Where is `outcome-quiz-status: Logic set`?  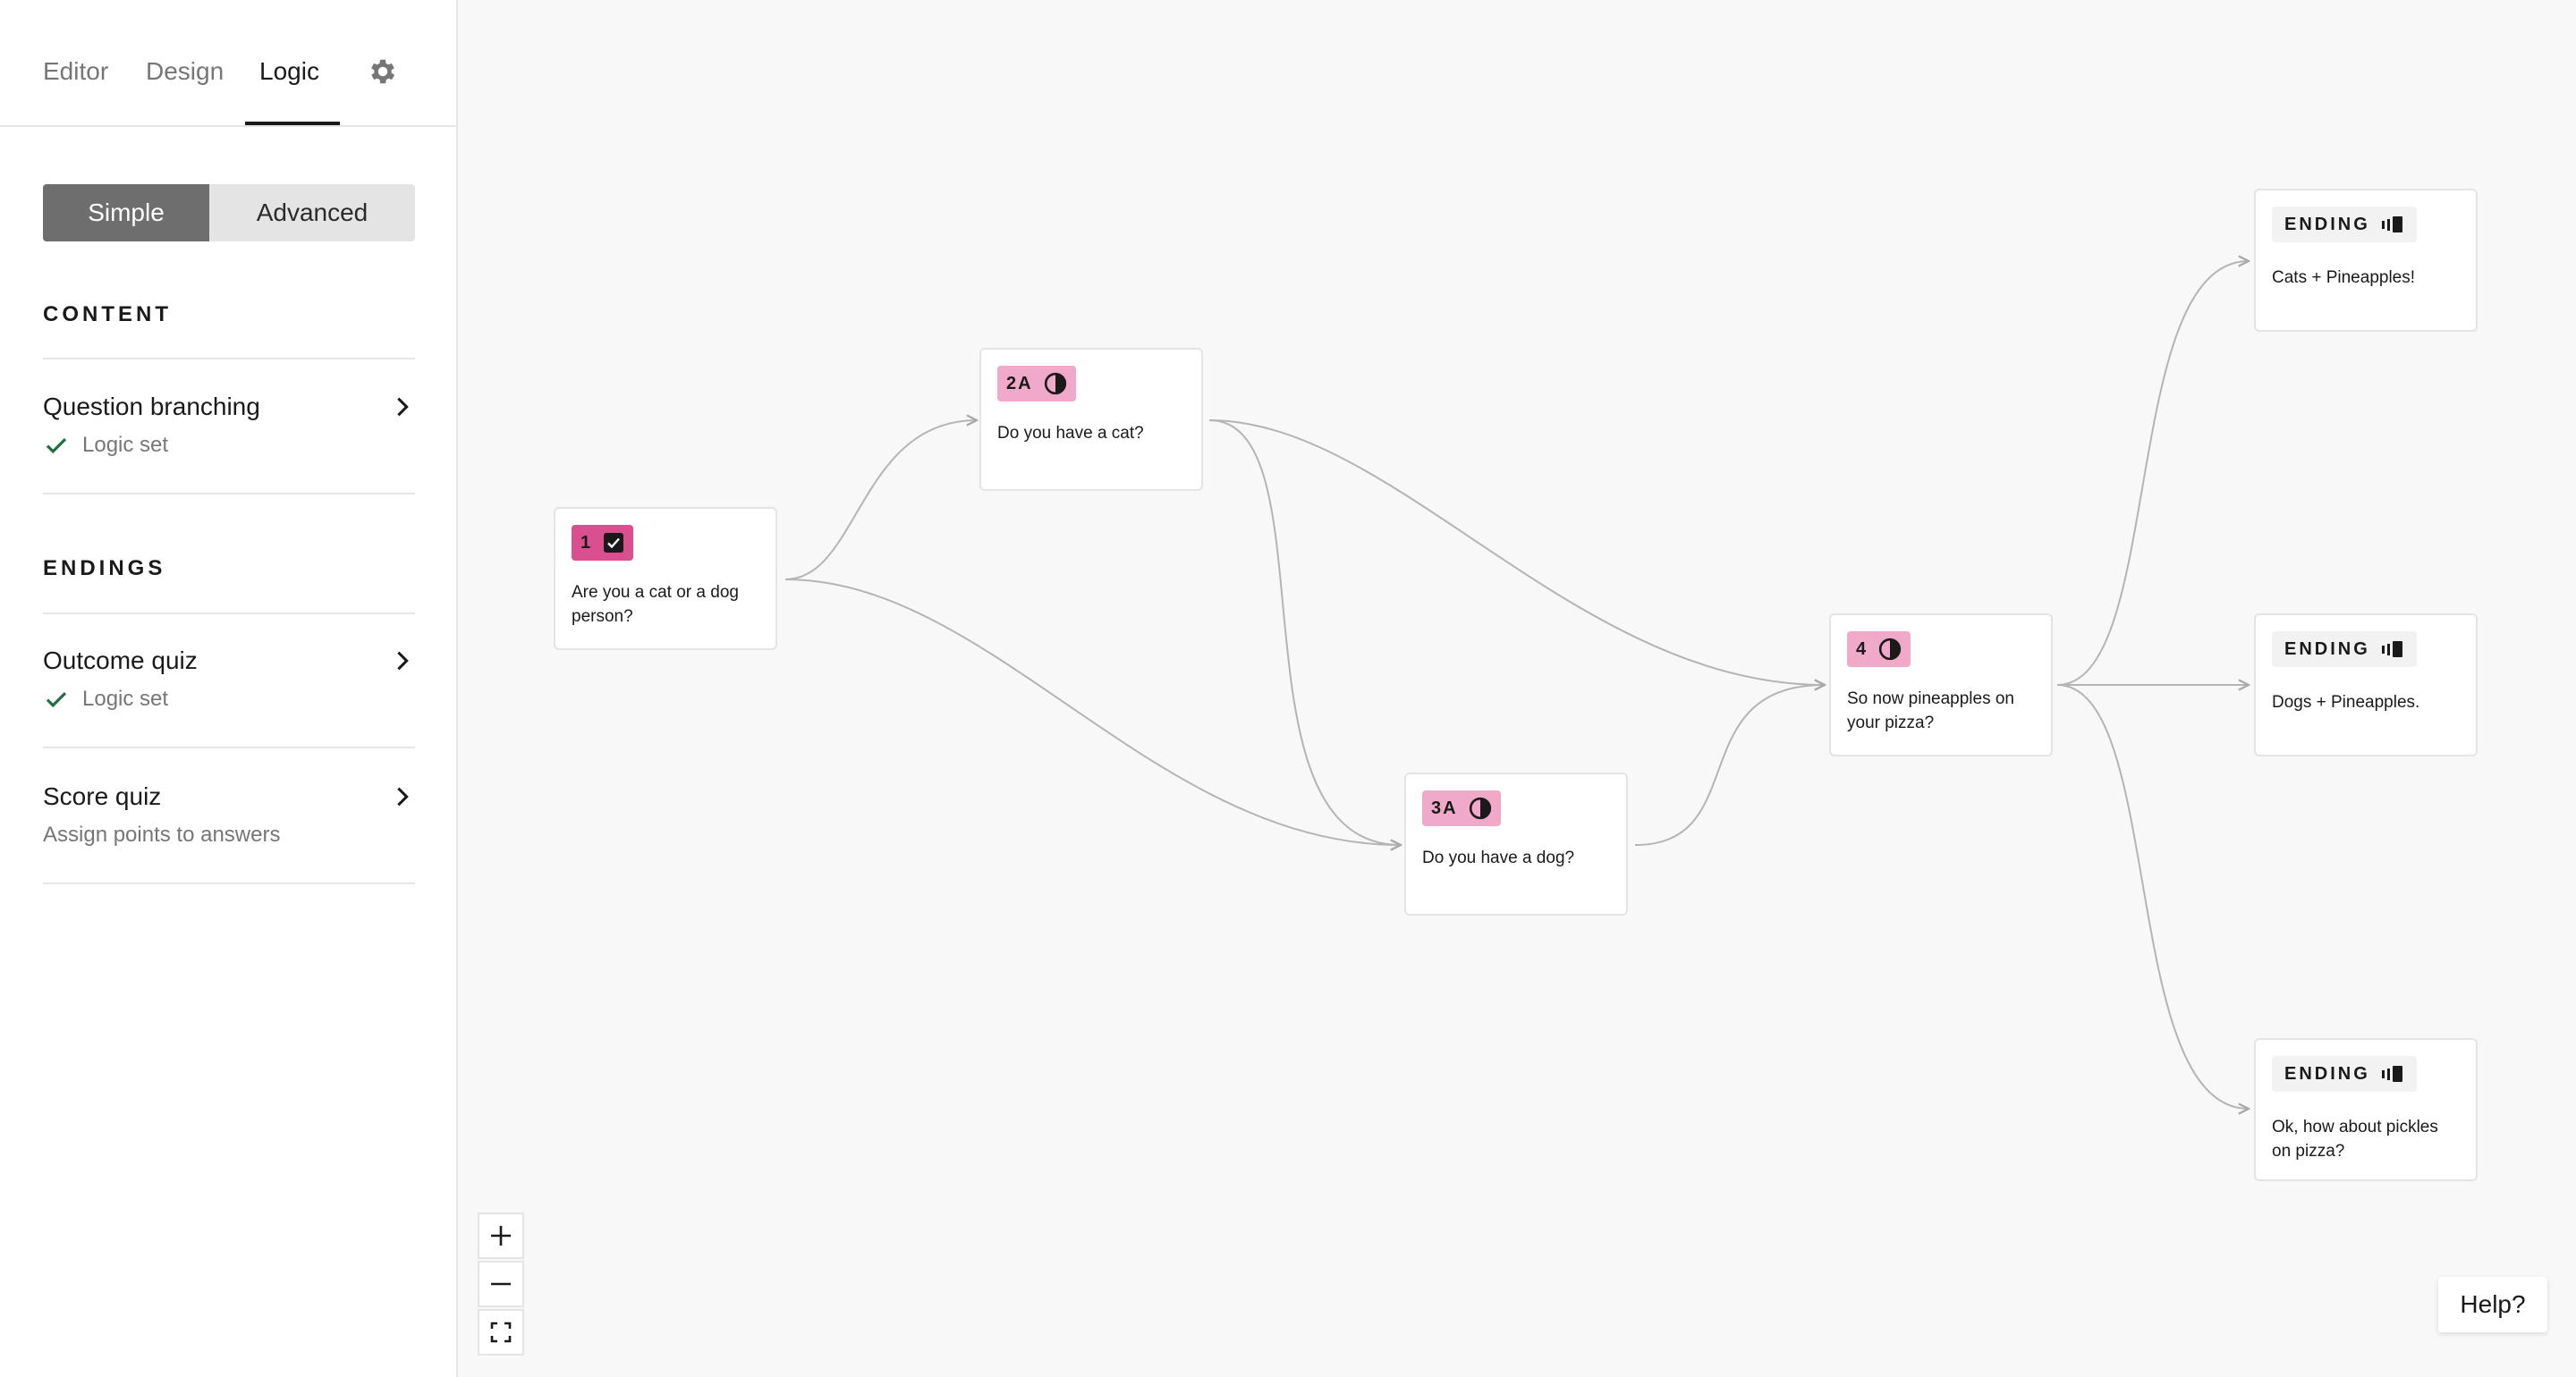
outcome-quiz-status: Logic set is located at coordinates (125, 699).